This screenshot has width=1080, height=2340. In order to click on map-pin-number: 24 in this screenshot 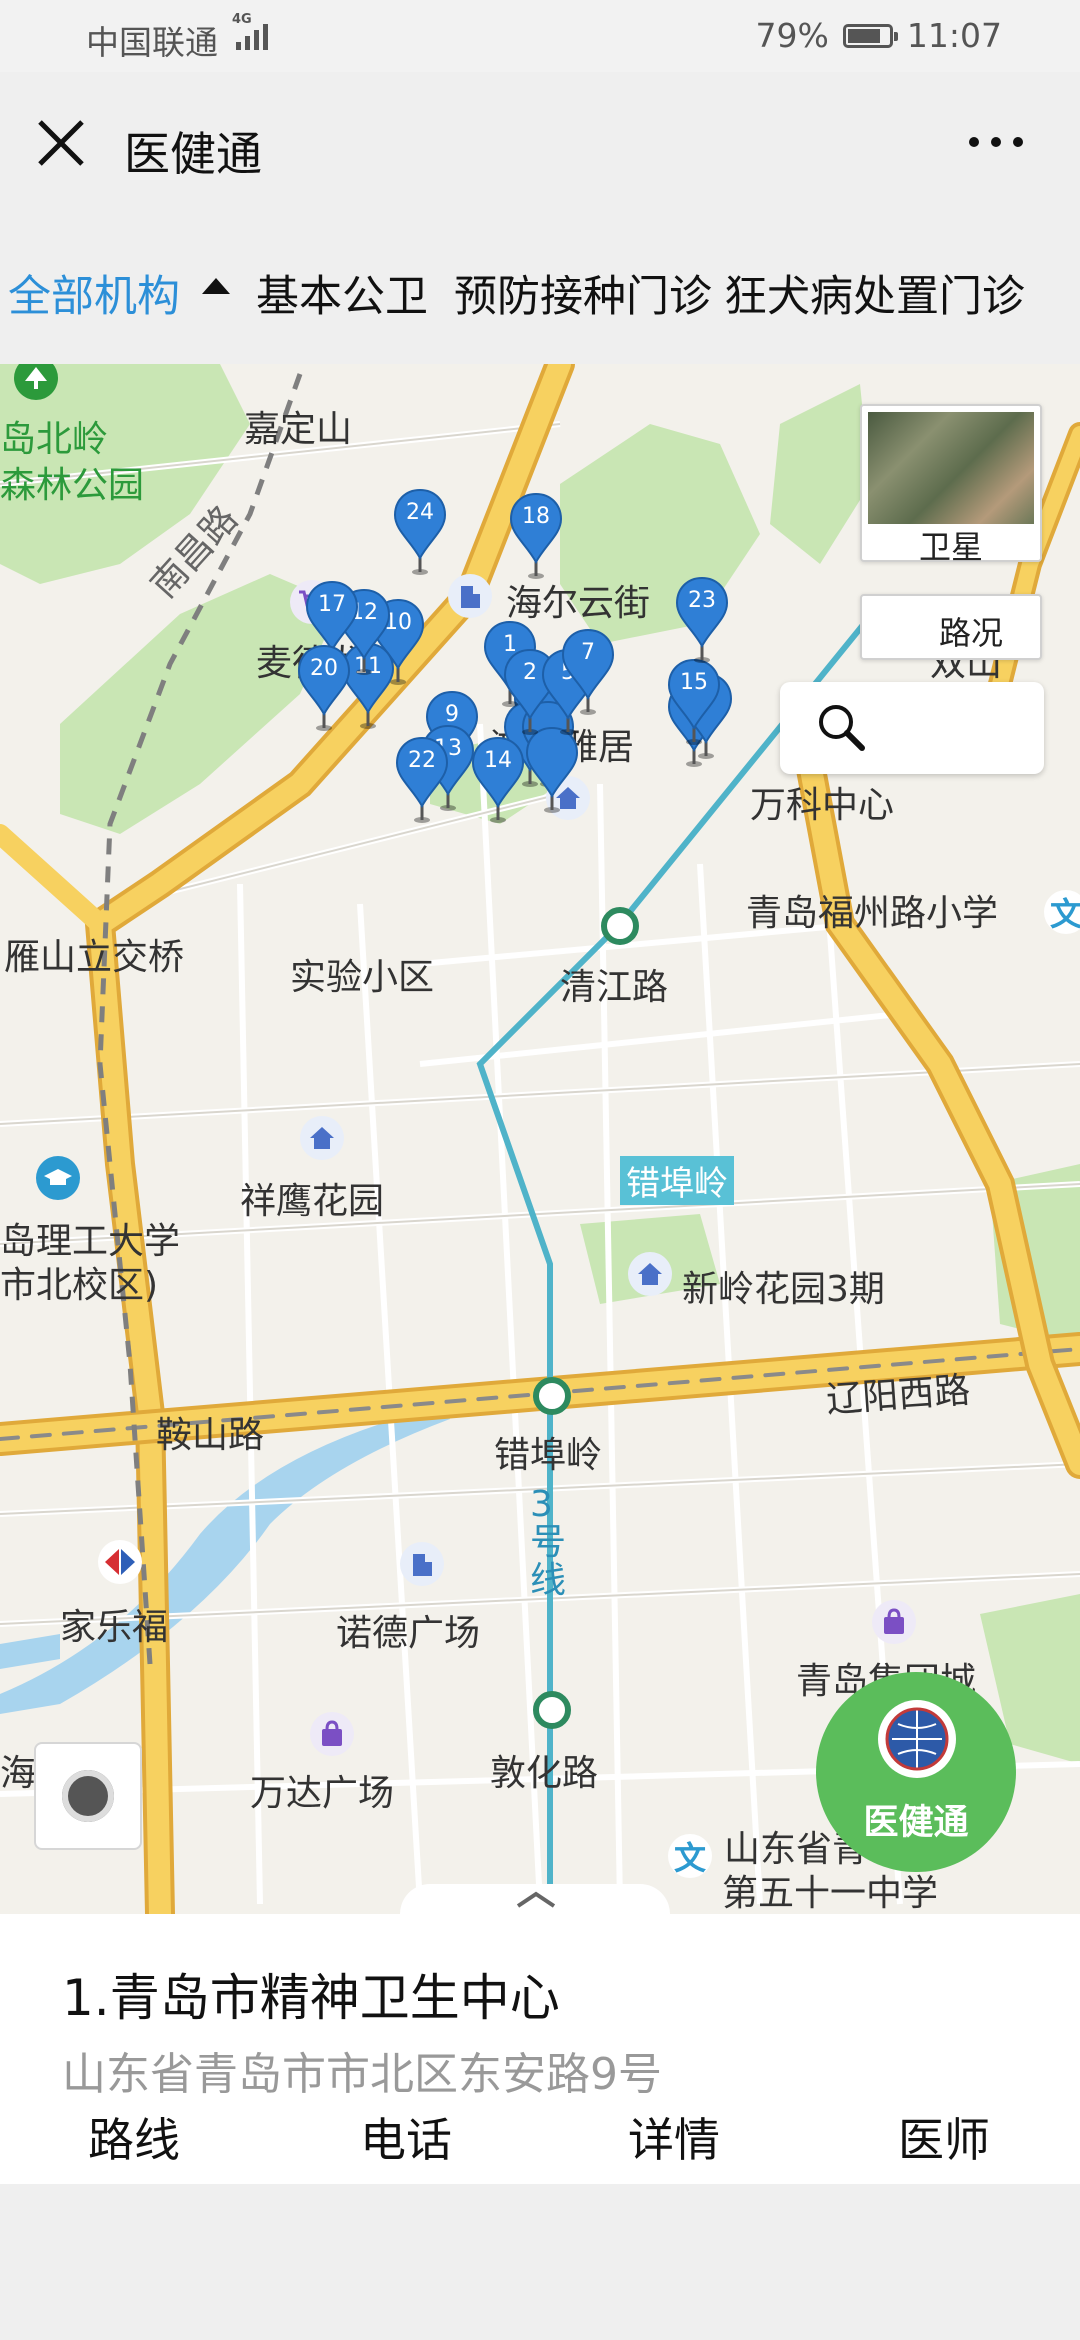, I will do `click(420, 512)`.